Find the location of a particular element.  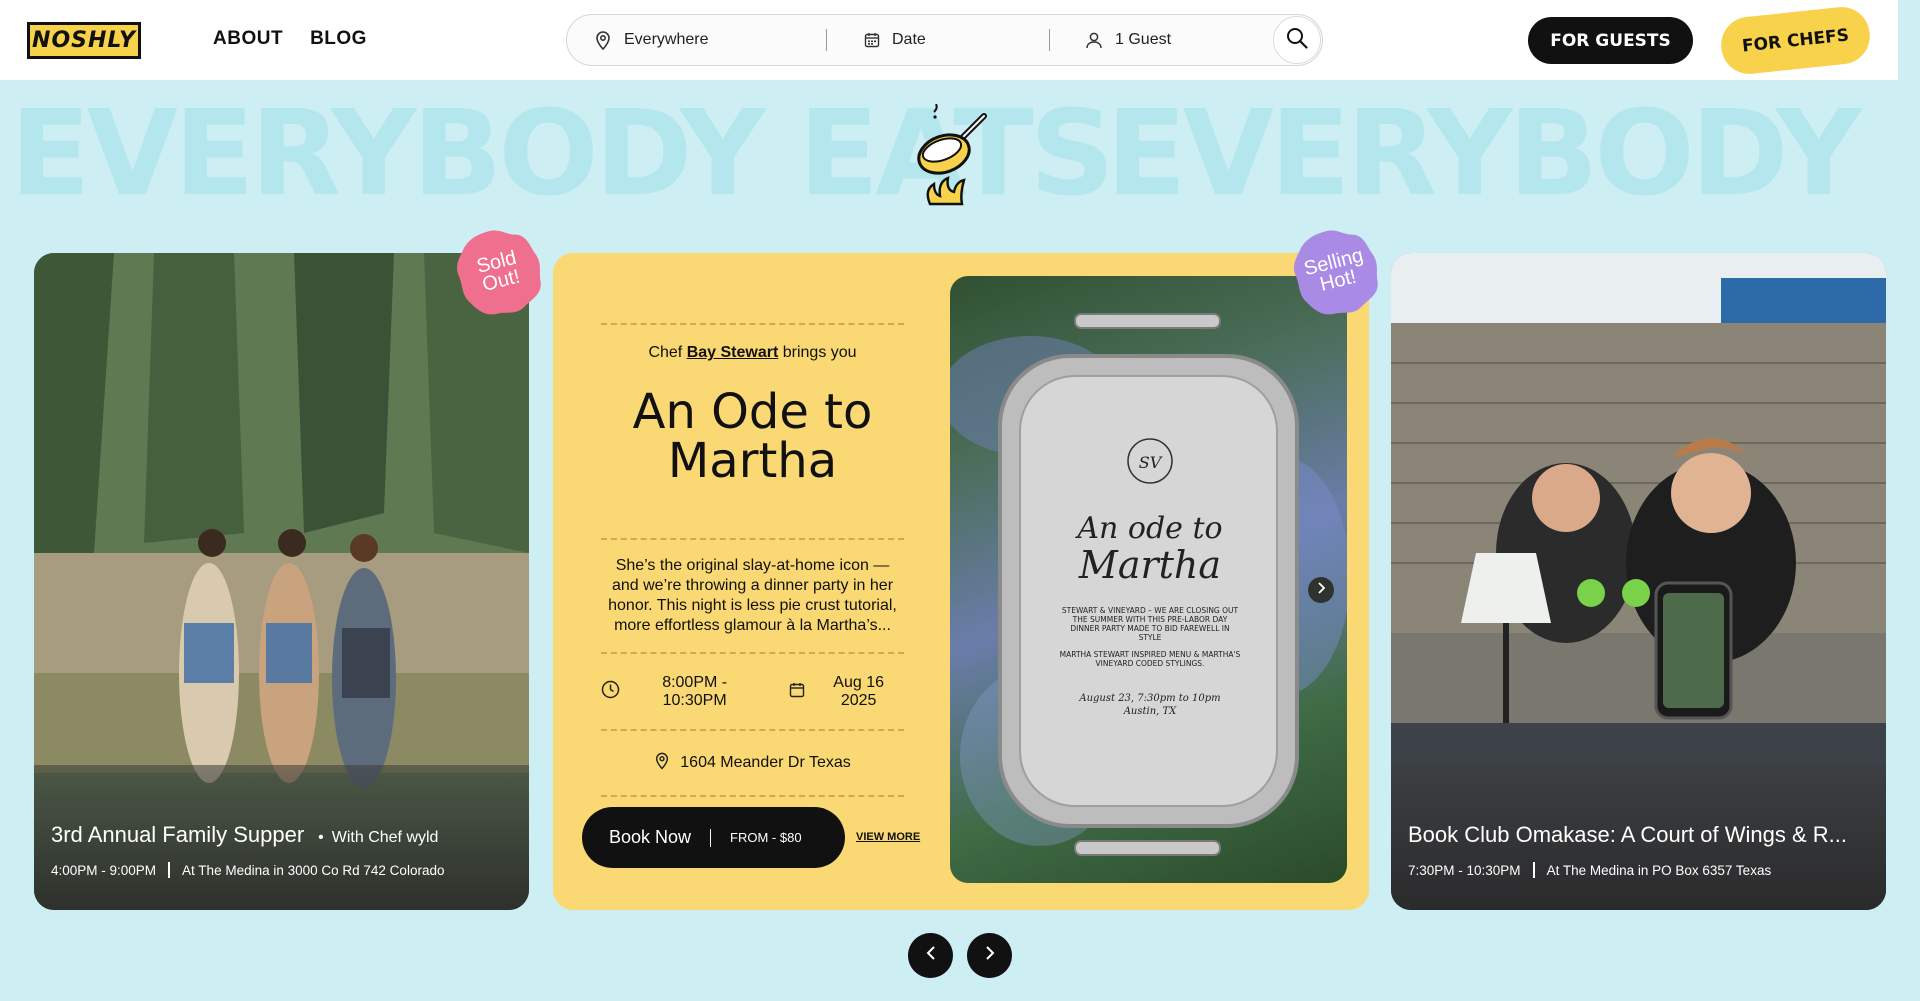

price-from: FROM - $80 is located at coordinates (766, 837).